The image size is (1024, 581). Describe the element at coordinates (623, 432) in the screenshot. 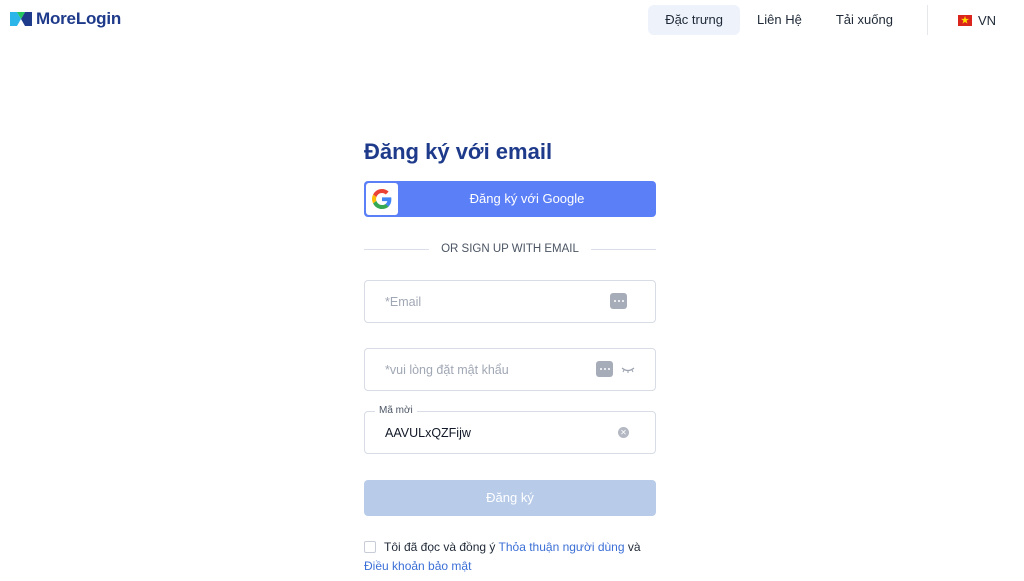

I see `clear-icon: ✕` at that location.